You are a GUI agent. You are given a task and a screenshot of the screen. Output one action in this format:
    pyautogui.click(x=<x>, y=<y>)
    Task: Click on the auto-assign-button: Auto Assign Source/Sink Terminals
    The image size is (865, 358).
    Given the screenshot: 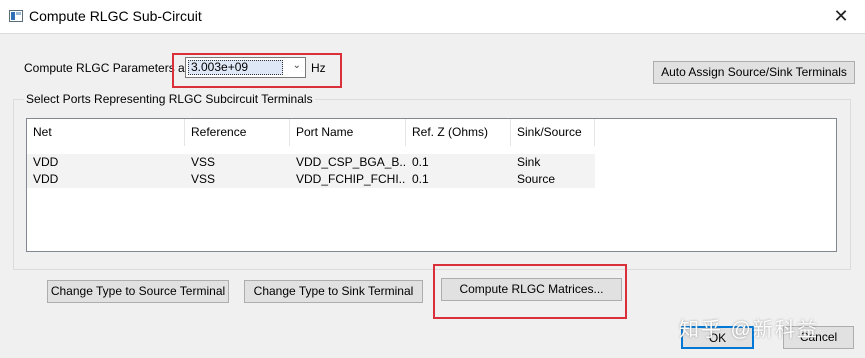 What is the action you would take?
    pyautogui.click(x=754, y=72)
    